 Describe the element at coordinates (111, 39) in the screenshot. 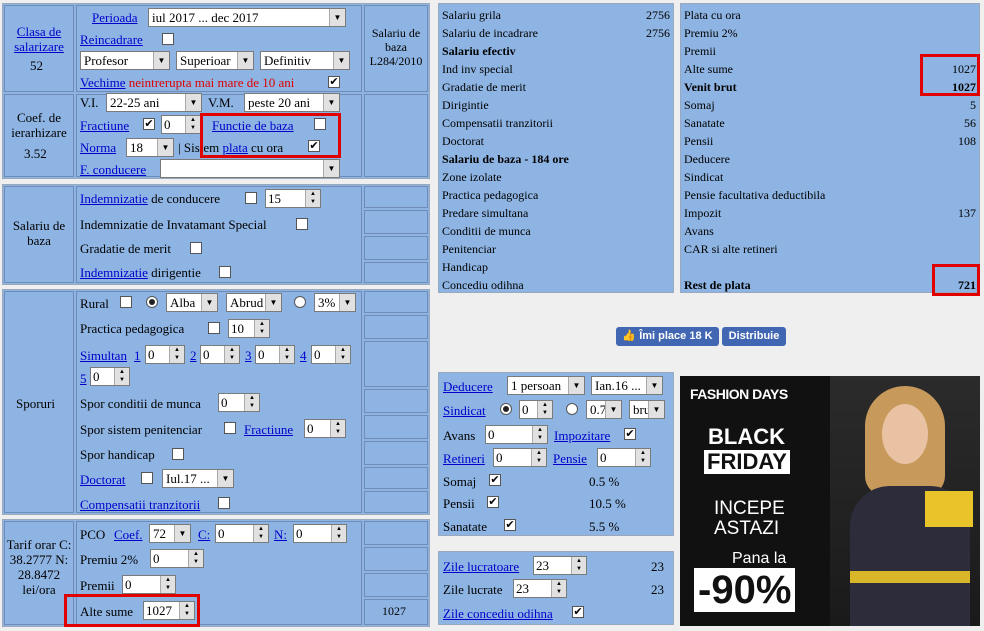

I see `reincadrare-link: Reincadrare` at that location.